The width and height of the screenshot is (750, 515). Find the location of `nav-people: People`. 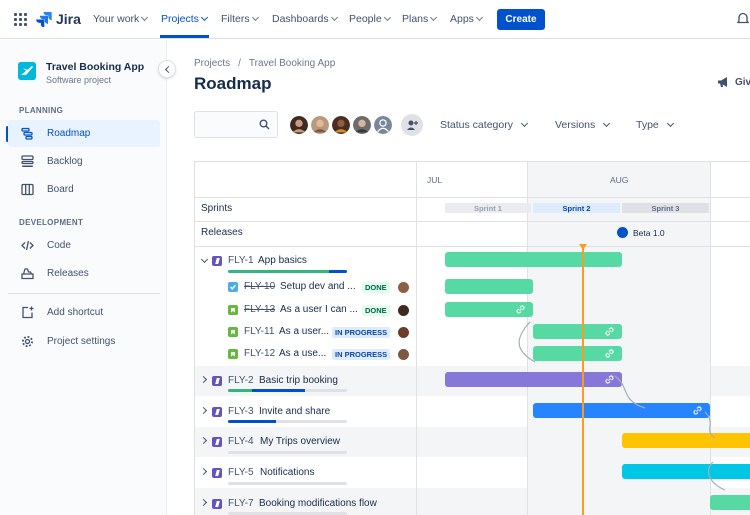

nav-people: People is located at coordinates (370, 19).